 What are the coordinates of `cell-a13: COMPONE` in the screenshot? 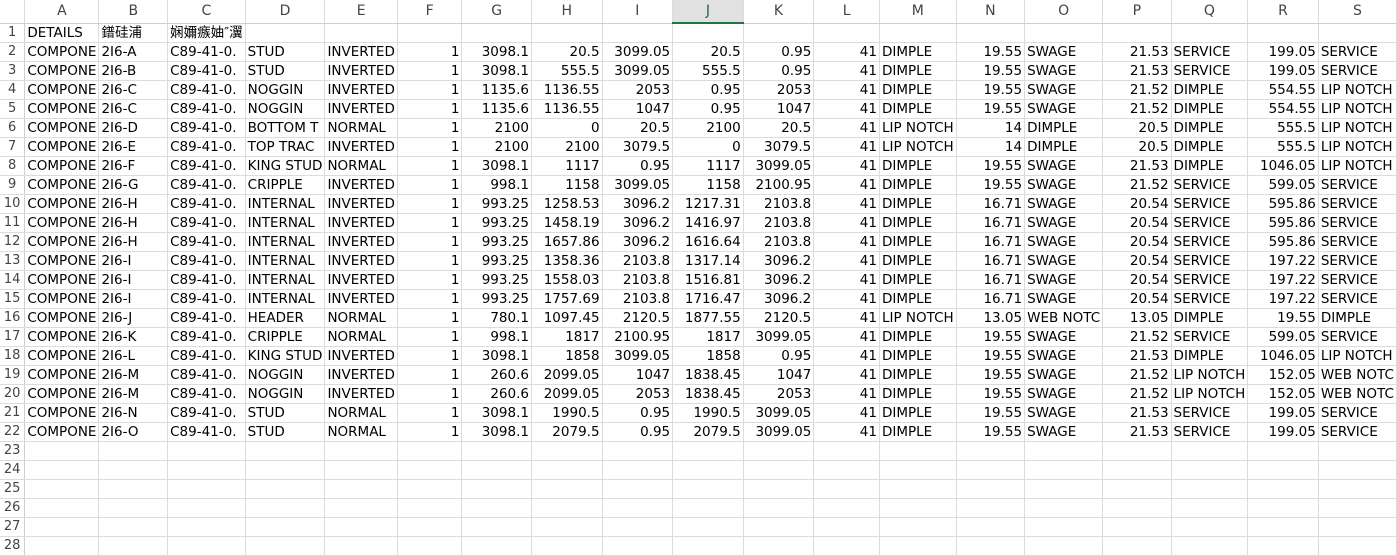 It's located at (62, 261).